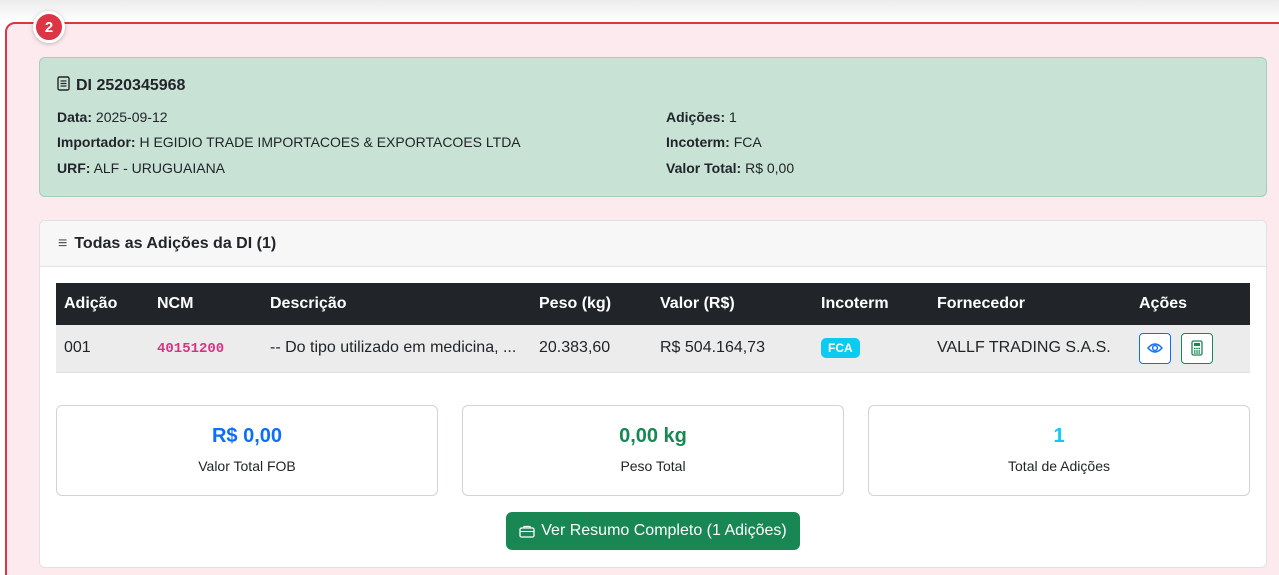  Describe the element at coordinates (527, 531) in the screenshot. I see `clipboard-icon` at that location.